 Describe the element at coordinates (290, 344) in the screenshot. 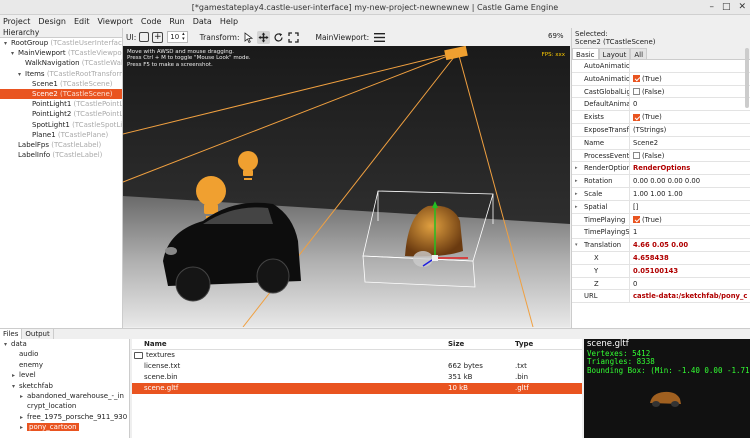

I see `column-name: Name` at that location.